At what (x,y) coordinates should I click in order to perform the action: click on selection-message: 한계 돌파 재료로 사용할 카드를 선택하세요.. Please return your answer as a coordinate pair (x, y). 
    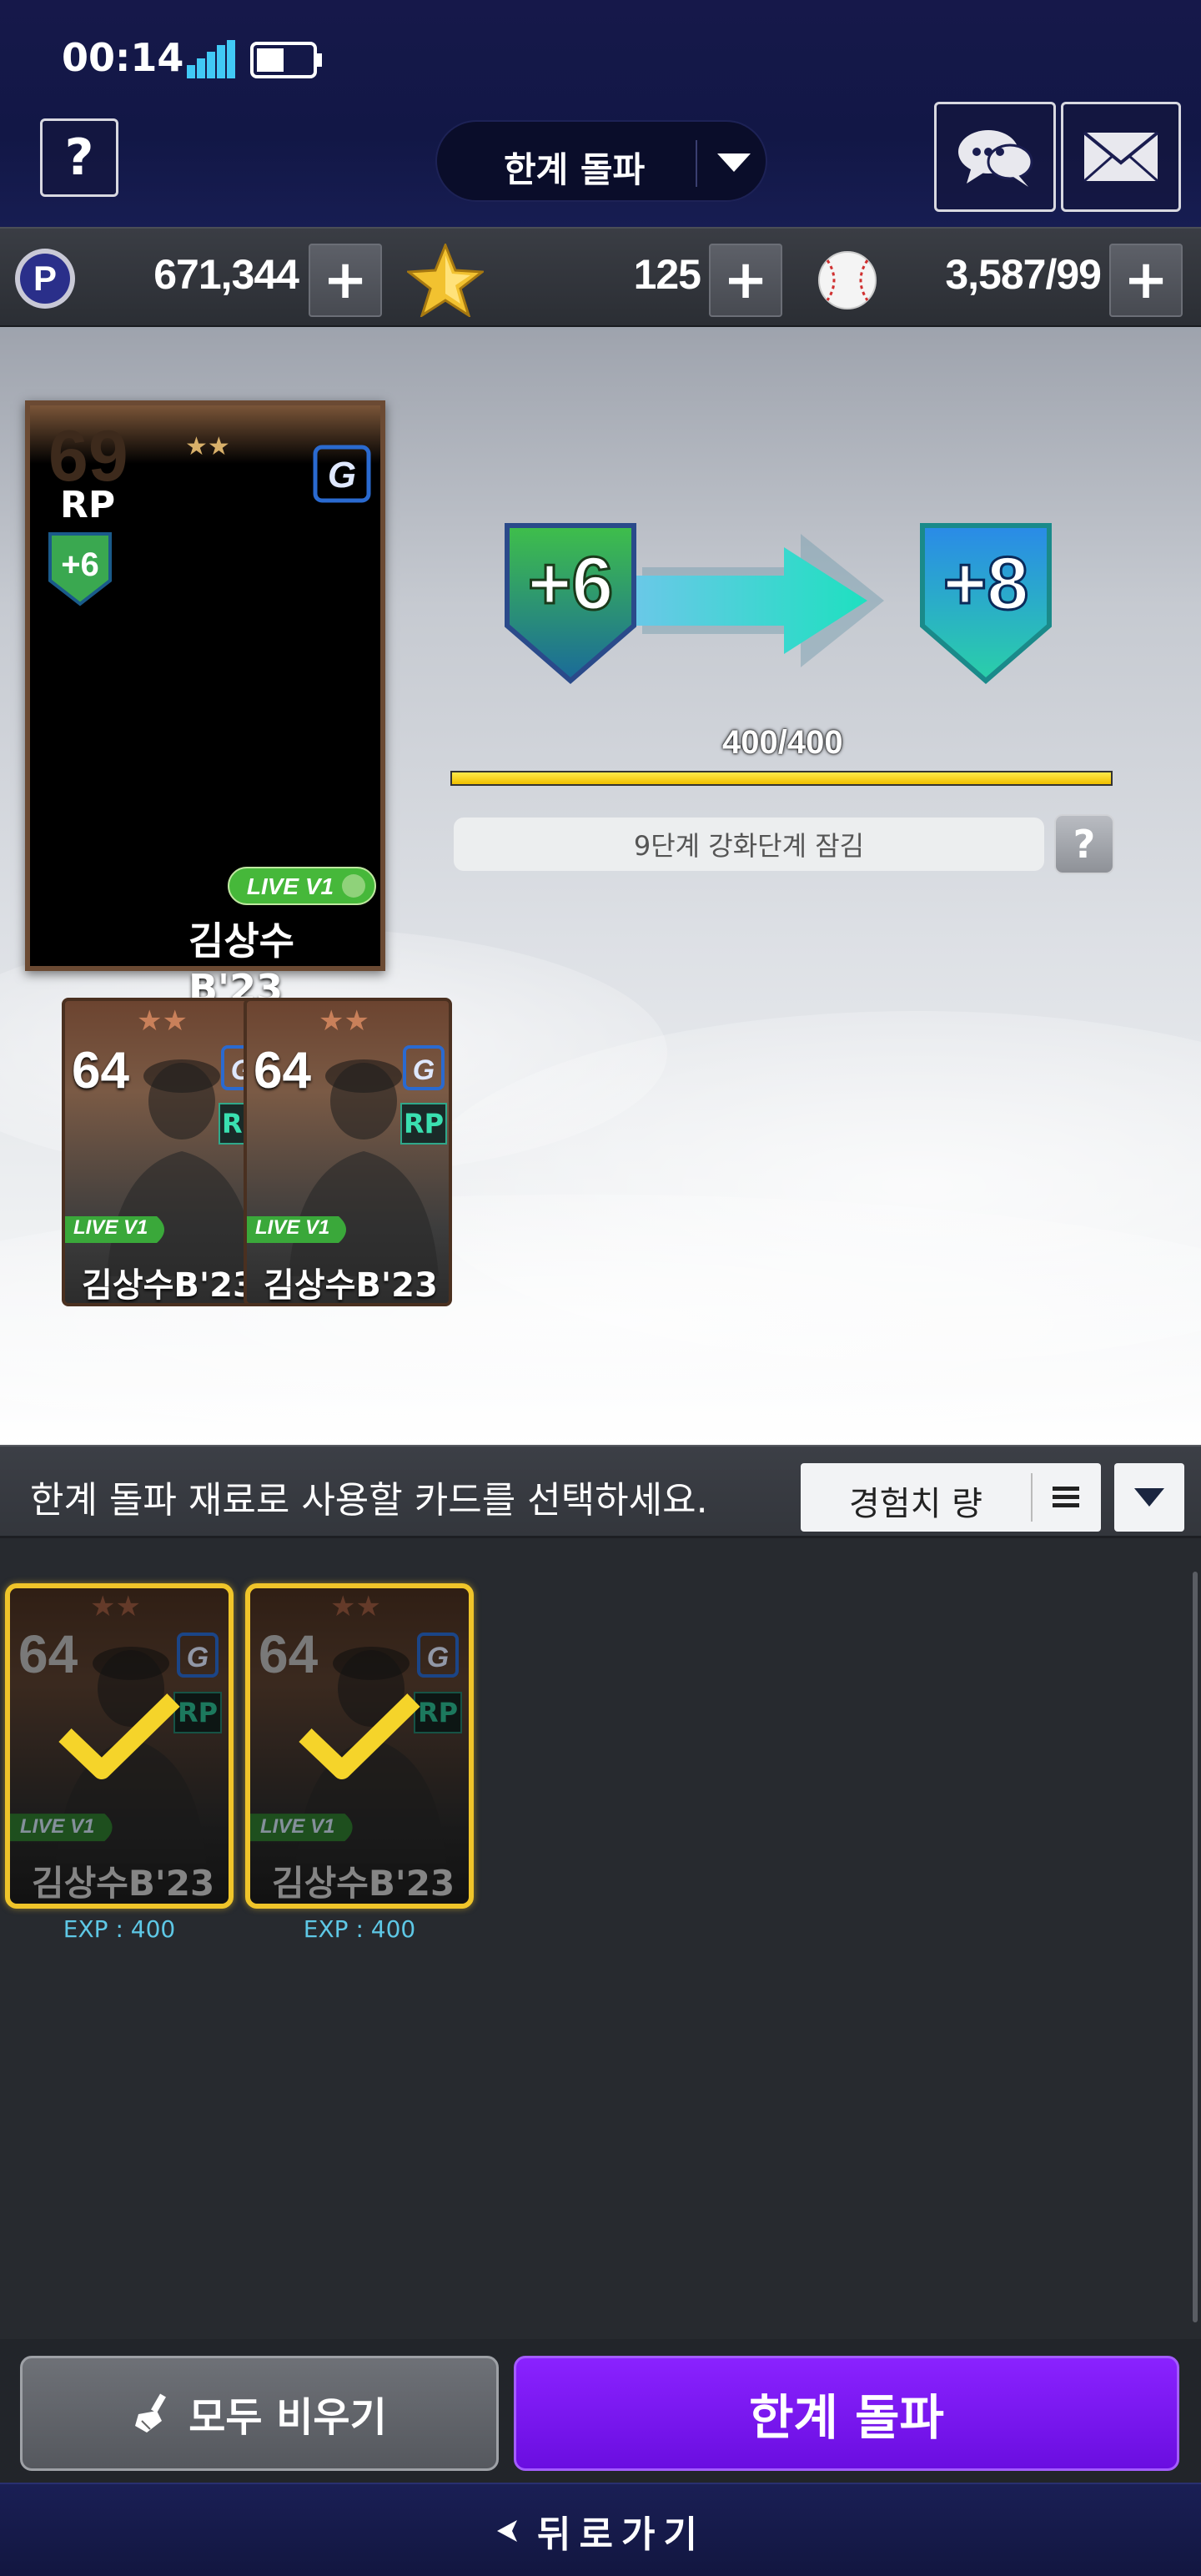
    Looking at the image, I should click on (369, 1500).